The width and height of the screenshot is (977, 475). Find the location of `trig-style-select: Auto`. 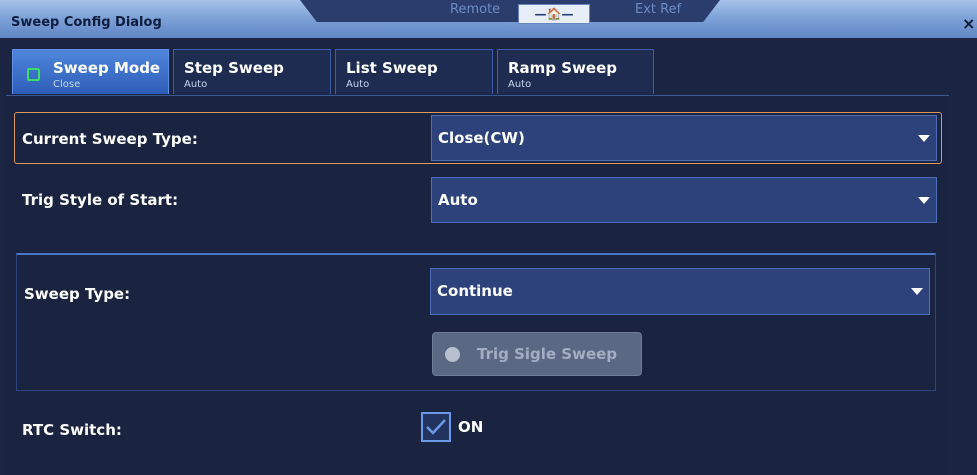

trig-style-select: Auto is located at coordinates (684, 200).